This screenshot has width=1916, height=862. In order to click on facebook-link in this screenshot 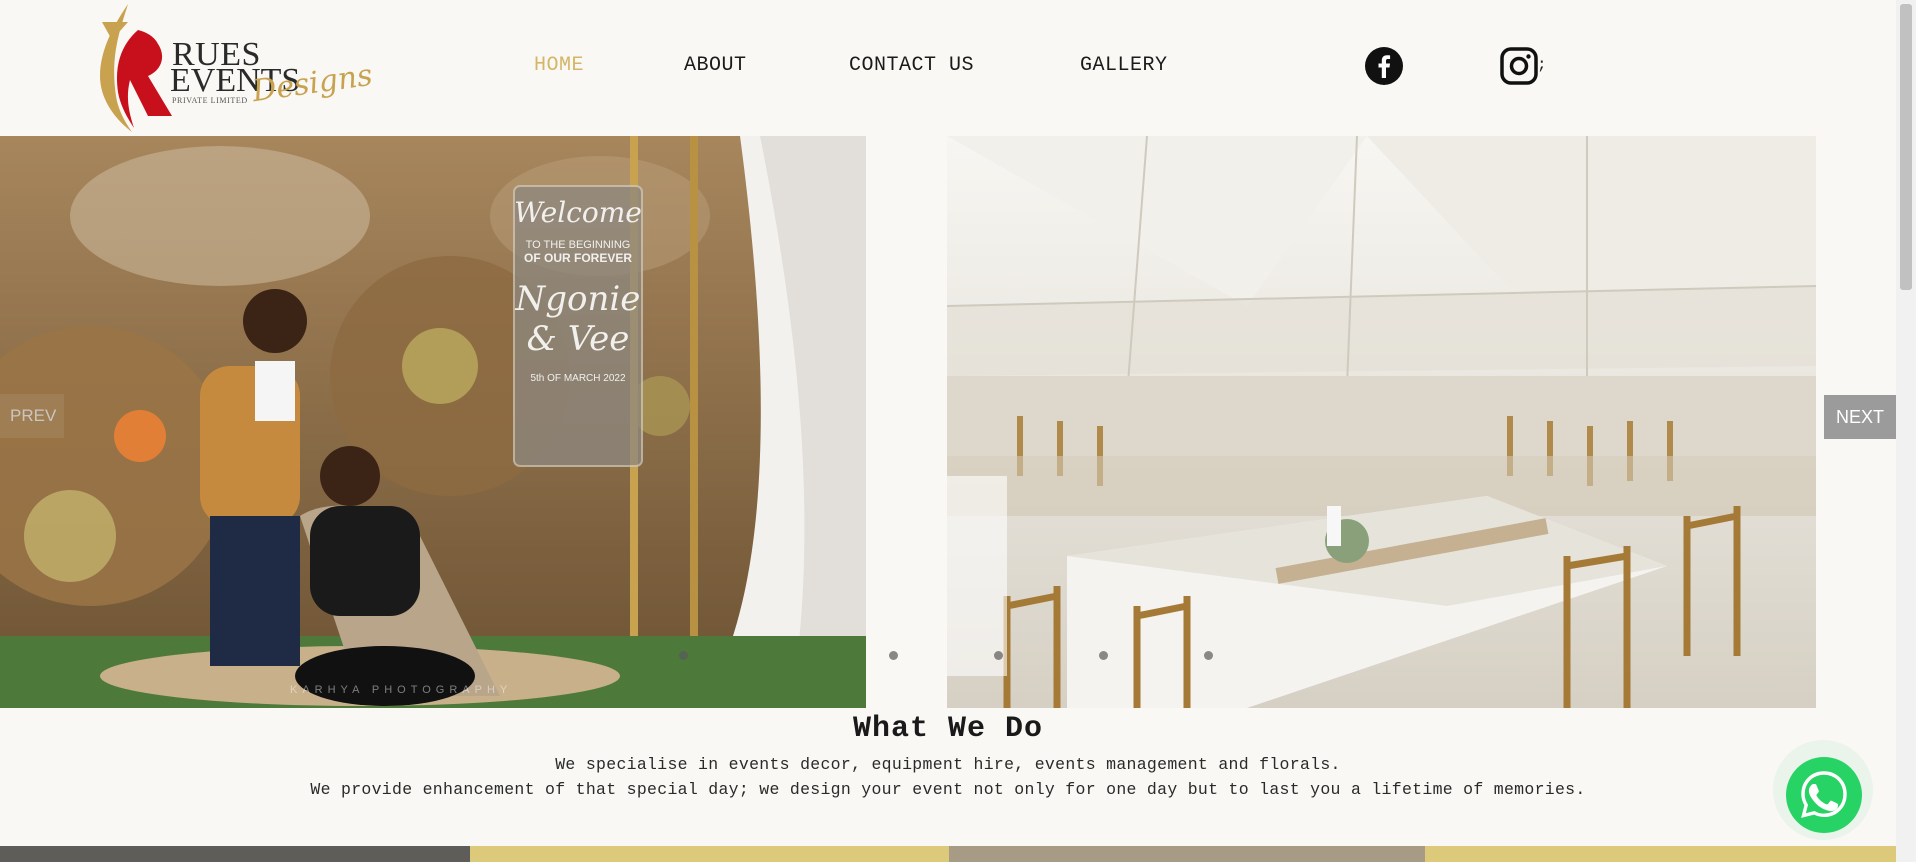, I will do `click(1384, 66)`.